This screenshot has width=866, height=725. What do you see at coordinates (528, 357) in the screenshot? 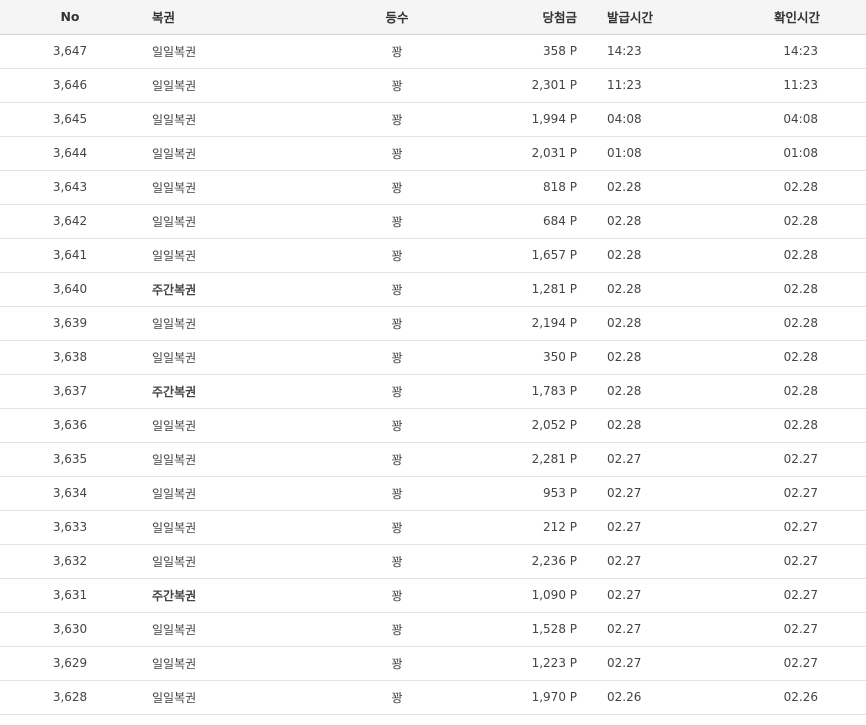
I see `cell-prize: 350 P` at bounding box center [528, 357].